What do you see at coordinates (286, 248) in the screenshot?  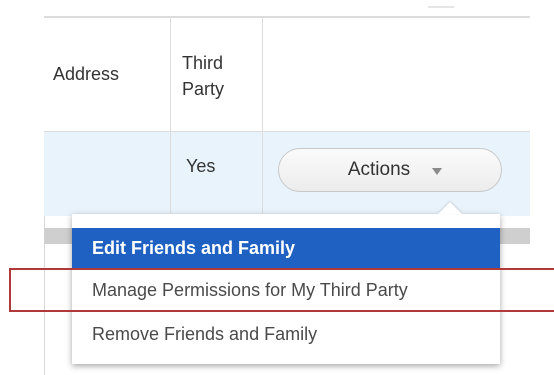 I see `menu-item-edit-friends-and-family: Edit Friends and Family` at bounding box center [286, 248].